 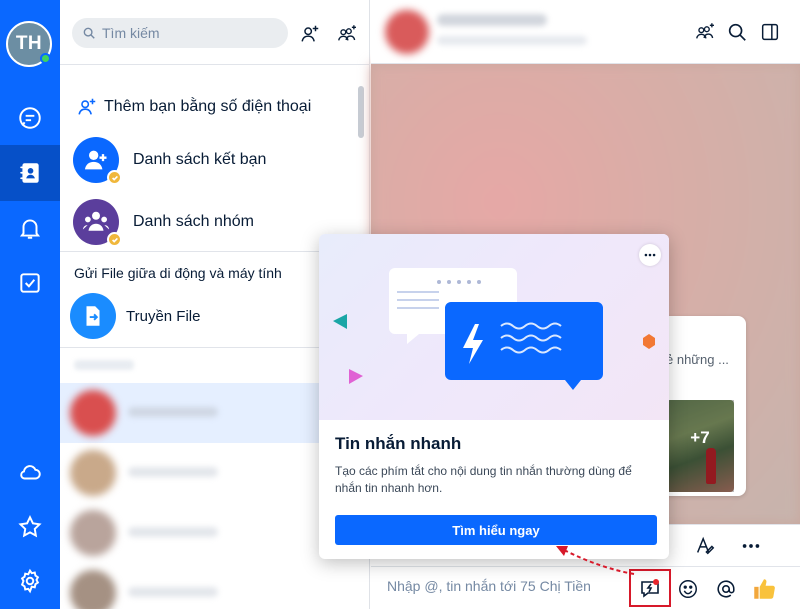 I want to click on contacts-icon, so click(x=29, y=173).